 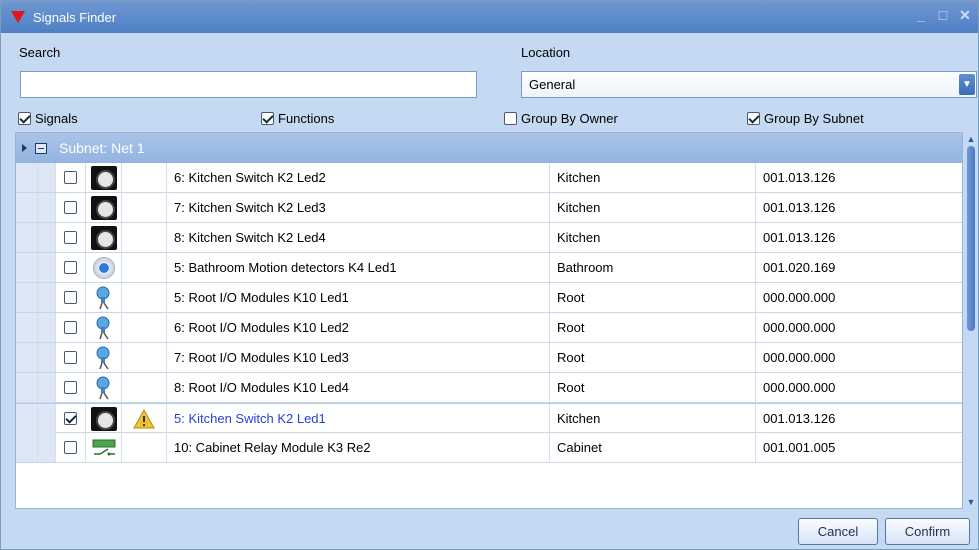 What do you see at coordinates (799, 237) in the screenshot?
I see `row-address: 001.013.126` at bounding box center [799, 237].